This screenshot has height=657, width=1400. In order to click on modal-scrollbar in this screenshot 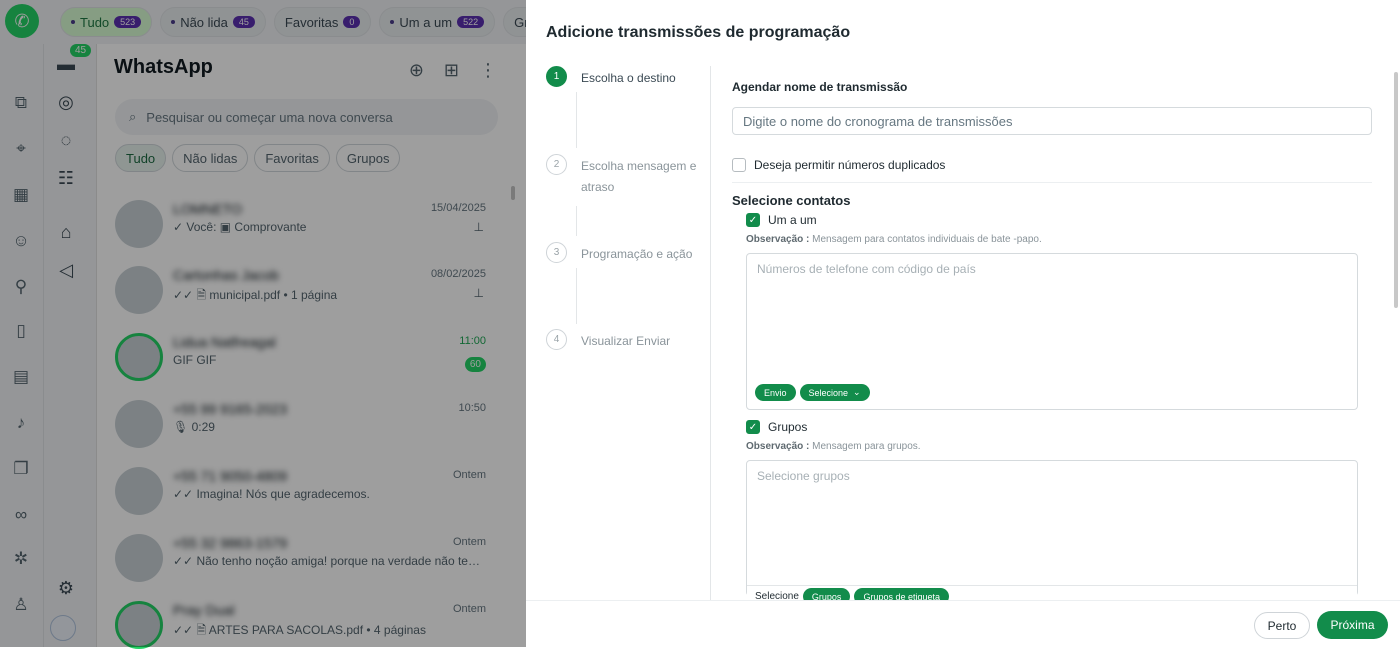, I will do `click(1396, 190)`.